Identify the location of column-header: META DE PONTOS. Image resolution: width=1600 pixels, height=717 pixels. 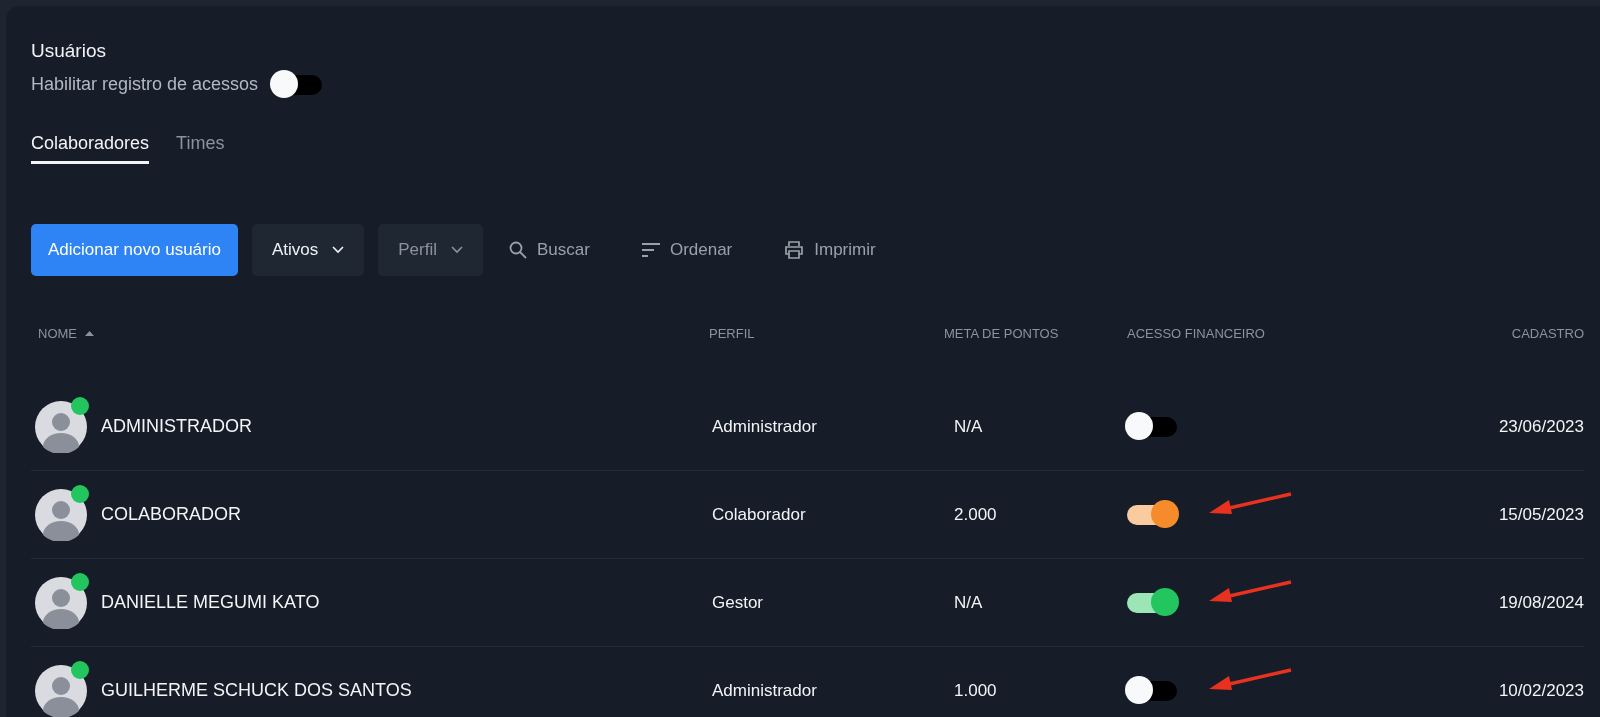
(1001, 333).